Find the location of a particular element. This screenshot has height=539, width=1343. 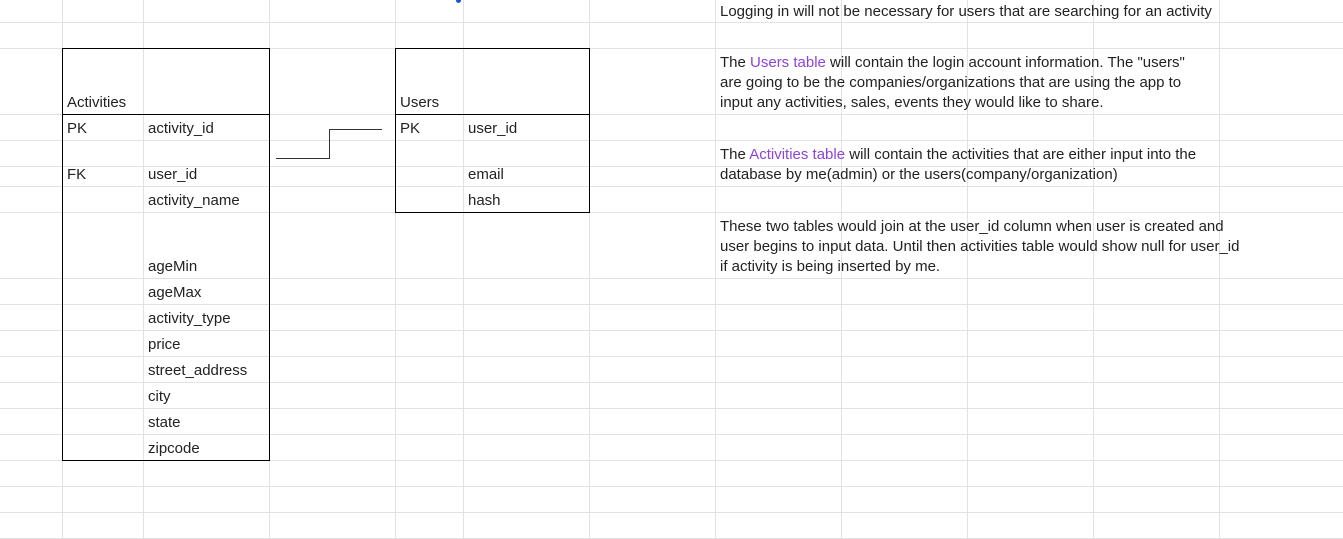

activities-field-agemax: ageMax is located at coordinates (175, 292).